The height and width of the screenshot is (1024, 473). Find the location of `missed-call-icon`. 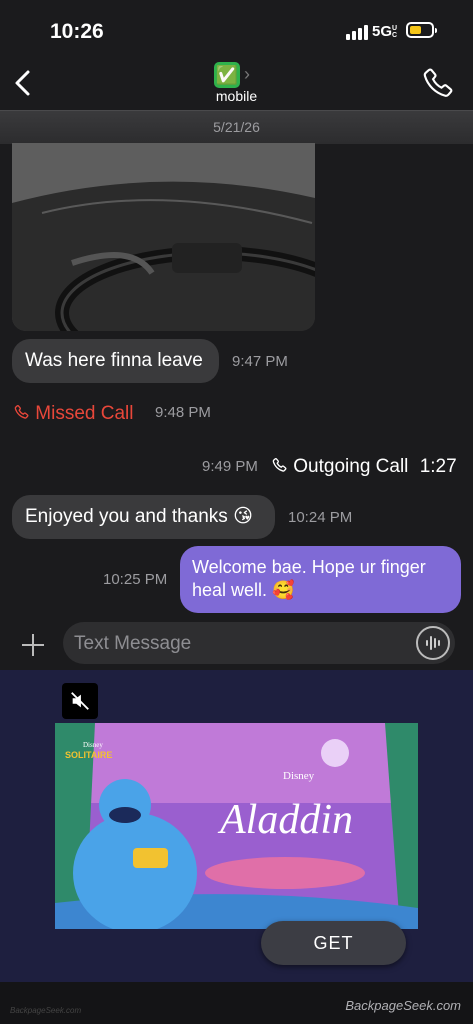

missed-call-icon is located at coordinates (21, 412).